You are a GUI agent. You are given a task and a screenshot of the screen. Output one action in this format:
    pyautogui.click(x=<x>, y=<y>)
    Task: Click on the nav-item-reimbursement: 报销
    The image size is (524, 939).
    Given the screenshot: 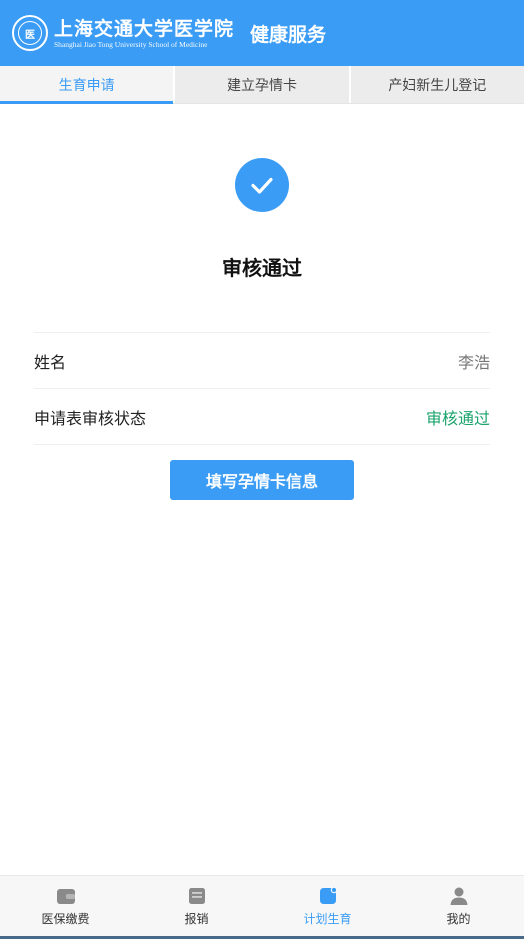 What is the action you would take?
    pyautogui.click(x=196, y=907)
    